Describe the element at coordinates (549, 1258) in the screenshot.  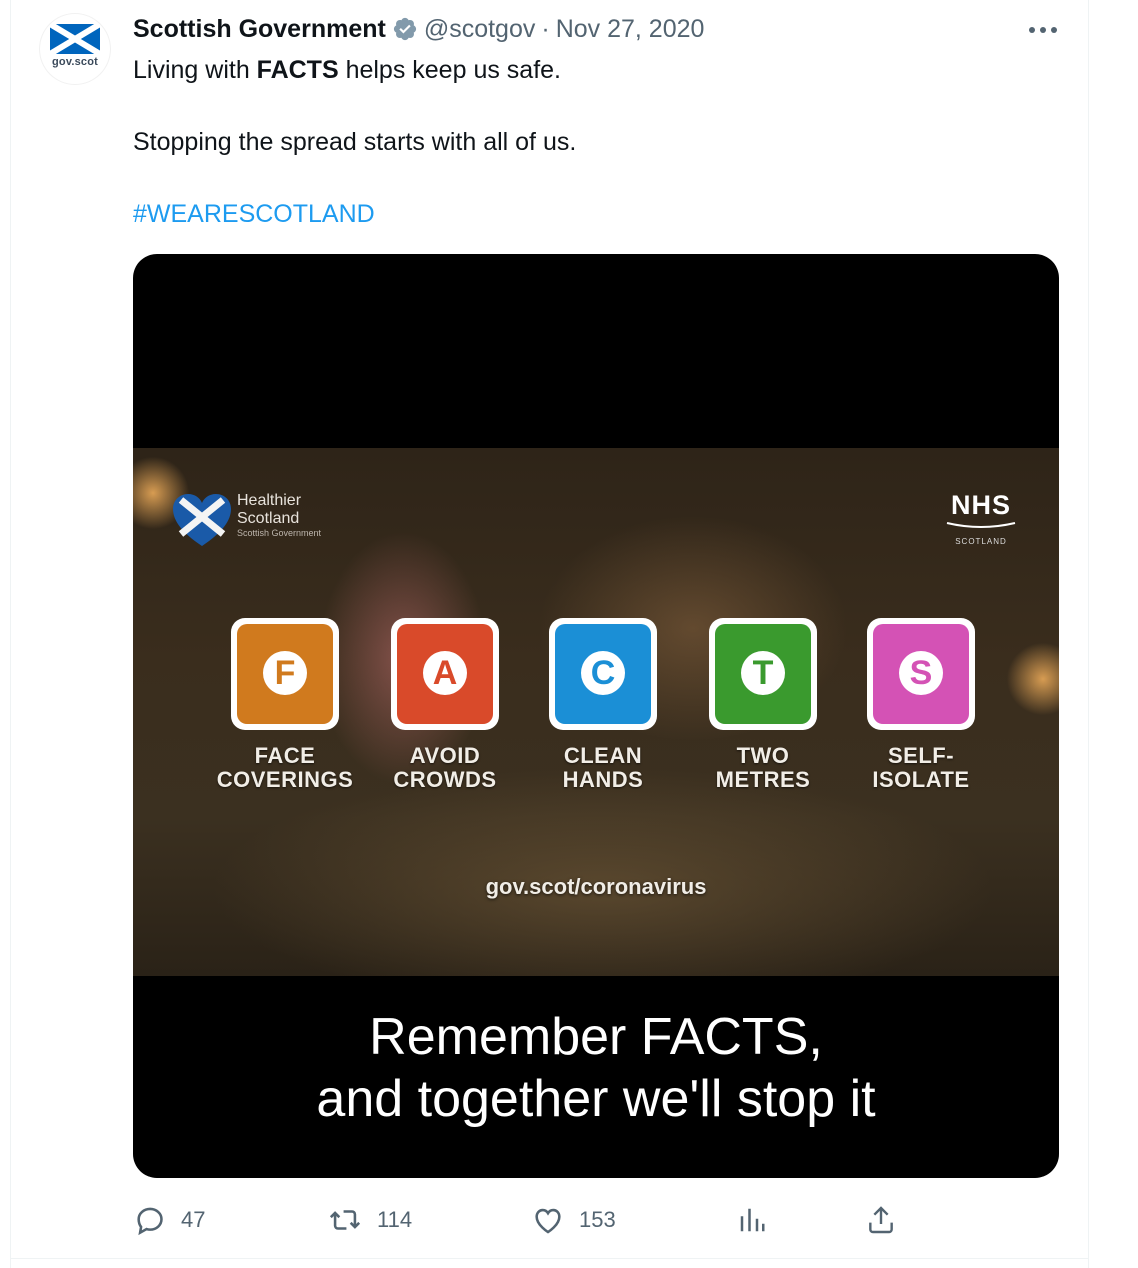
I see `tweet-divider` at that location.